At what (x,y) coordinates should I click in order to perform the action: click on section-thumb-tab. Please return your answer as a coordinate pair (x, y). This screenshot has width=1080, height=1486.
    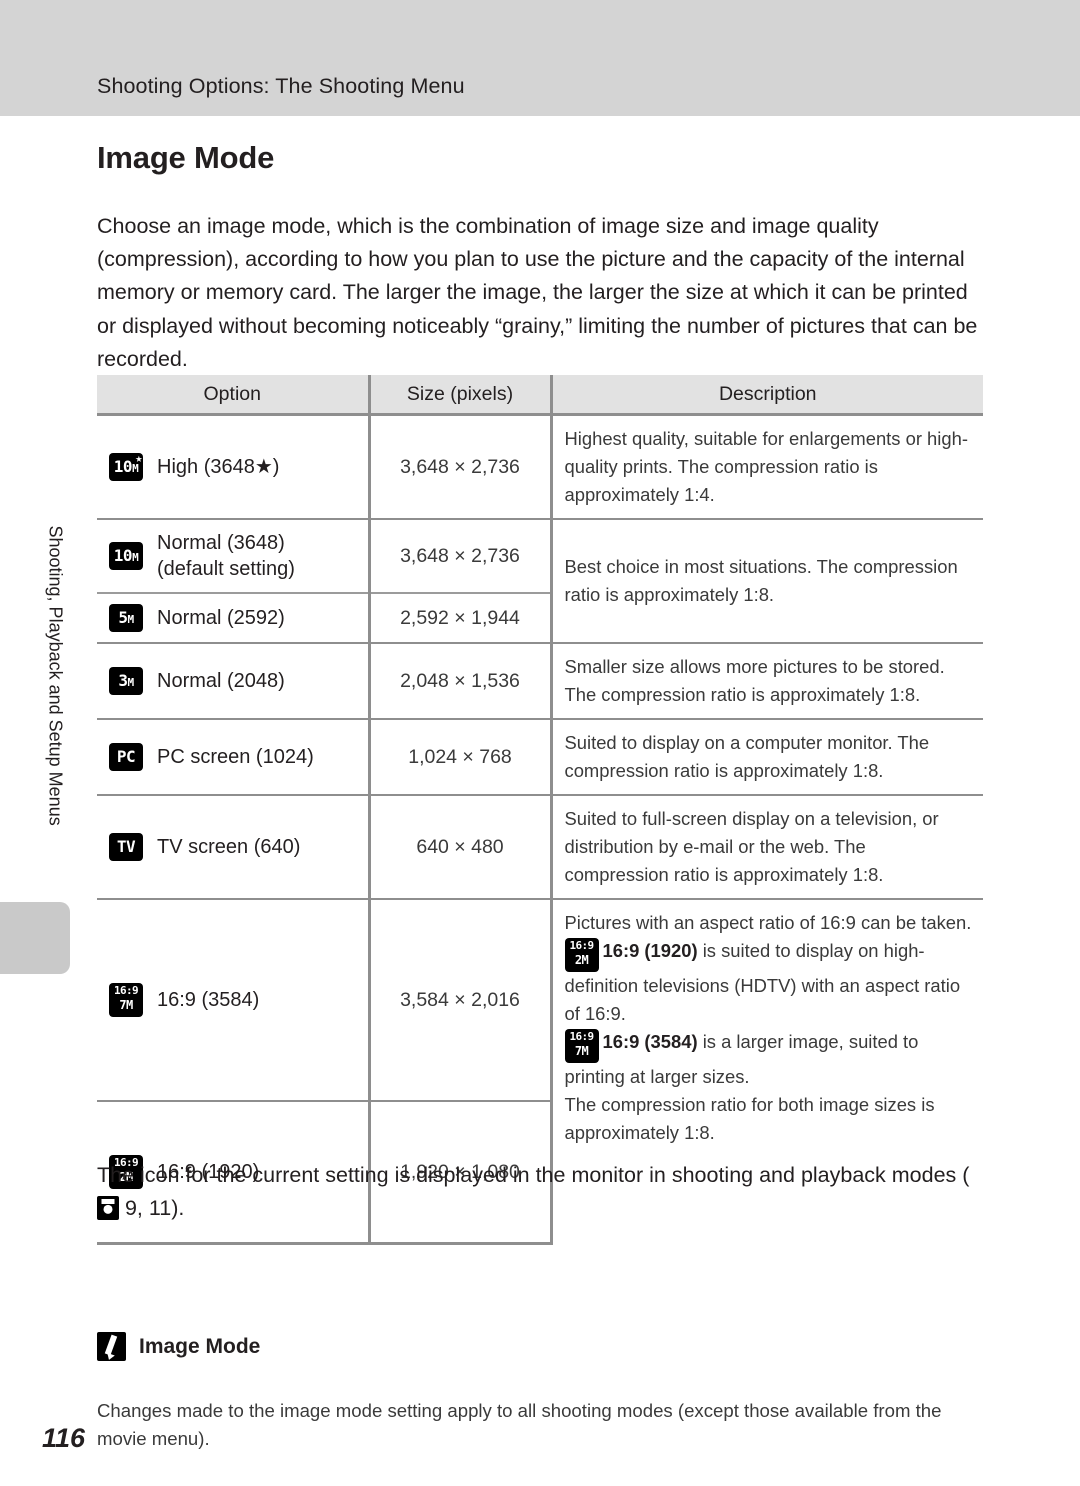
    Looking at the image, I should click on (35, 938).